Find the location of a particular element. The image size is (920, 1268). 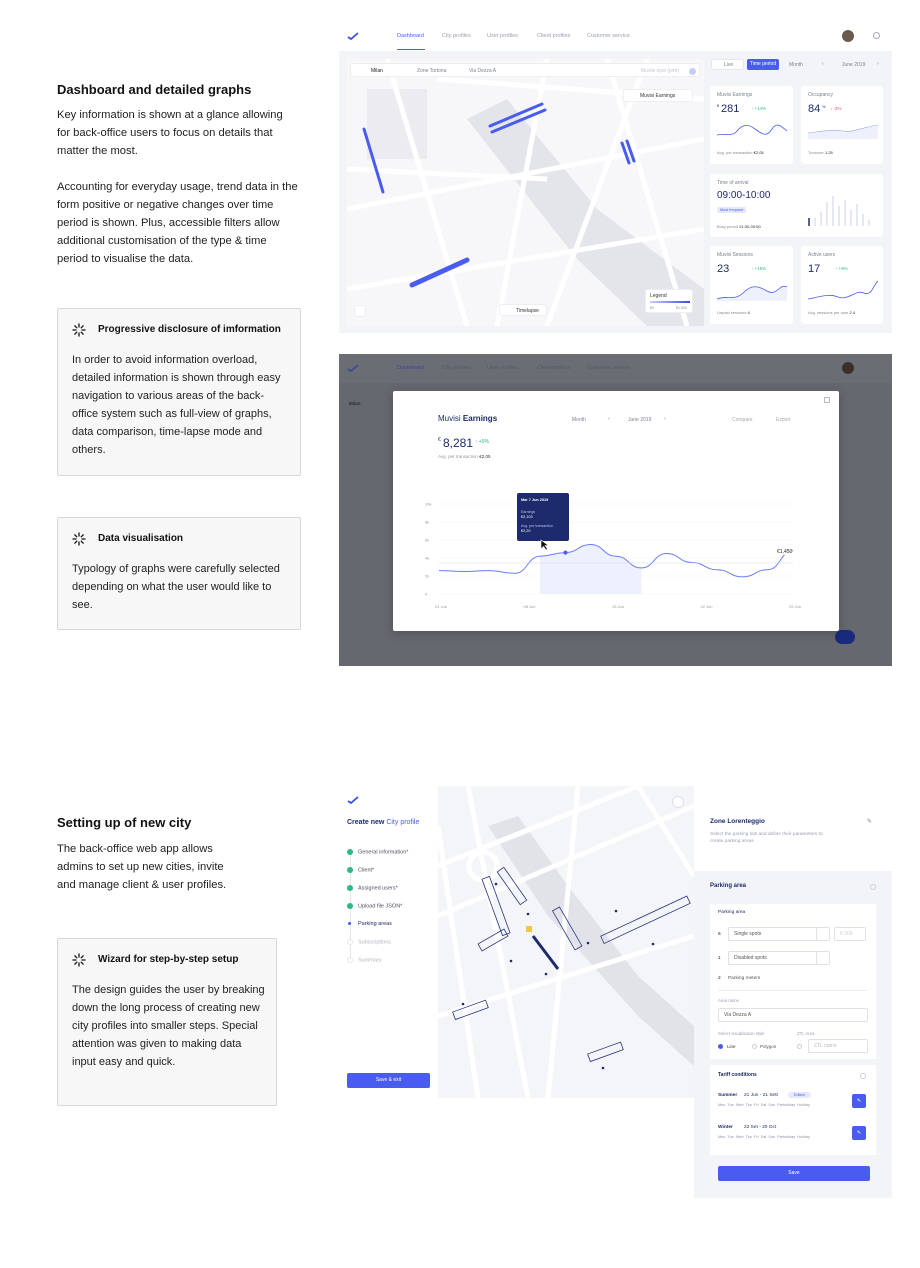

chart-point is located at coordinates (565, 552).